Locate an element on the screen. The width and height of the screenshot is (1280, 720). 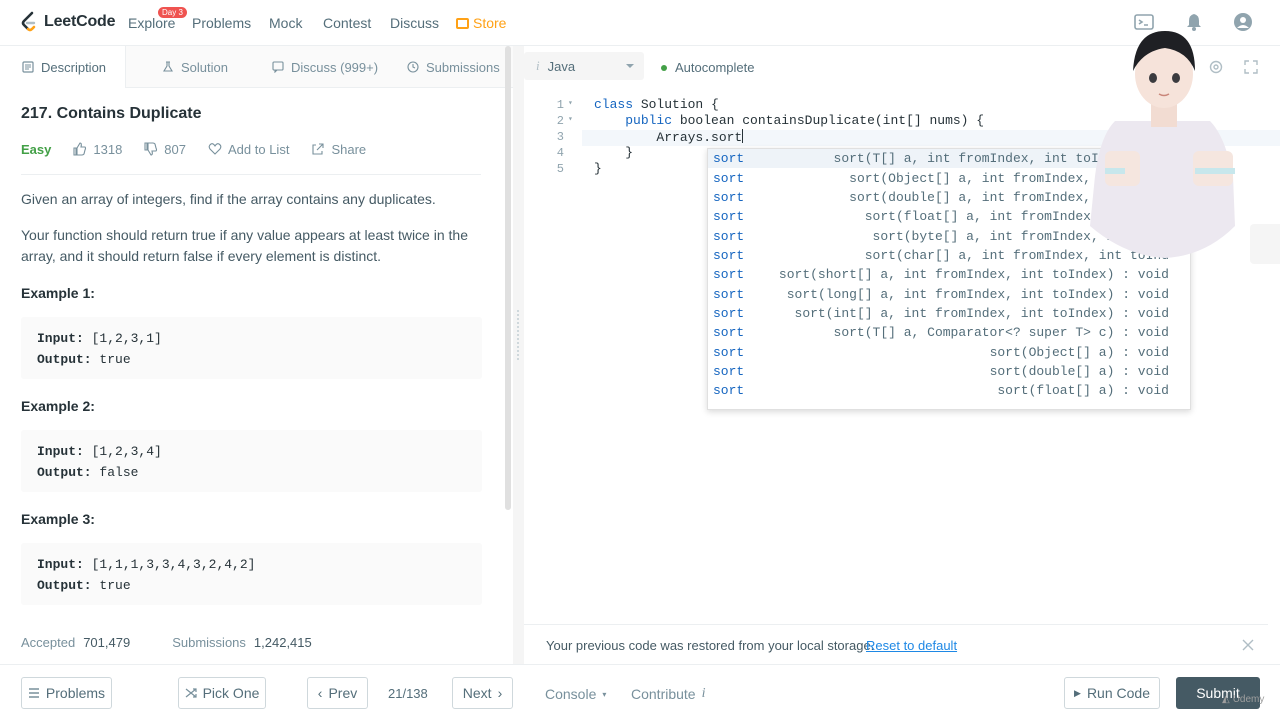
udemy-watermark: ◭ Udemy is located at coordinates (1243, 699).